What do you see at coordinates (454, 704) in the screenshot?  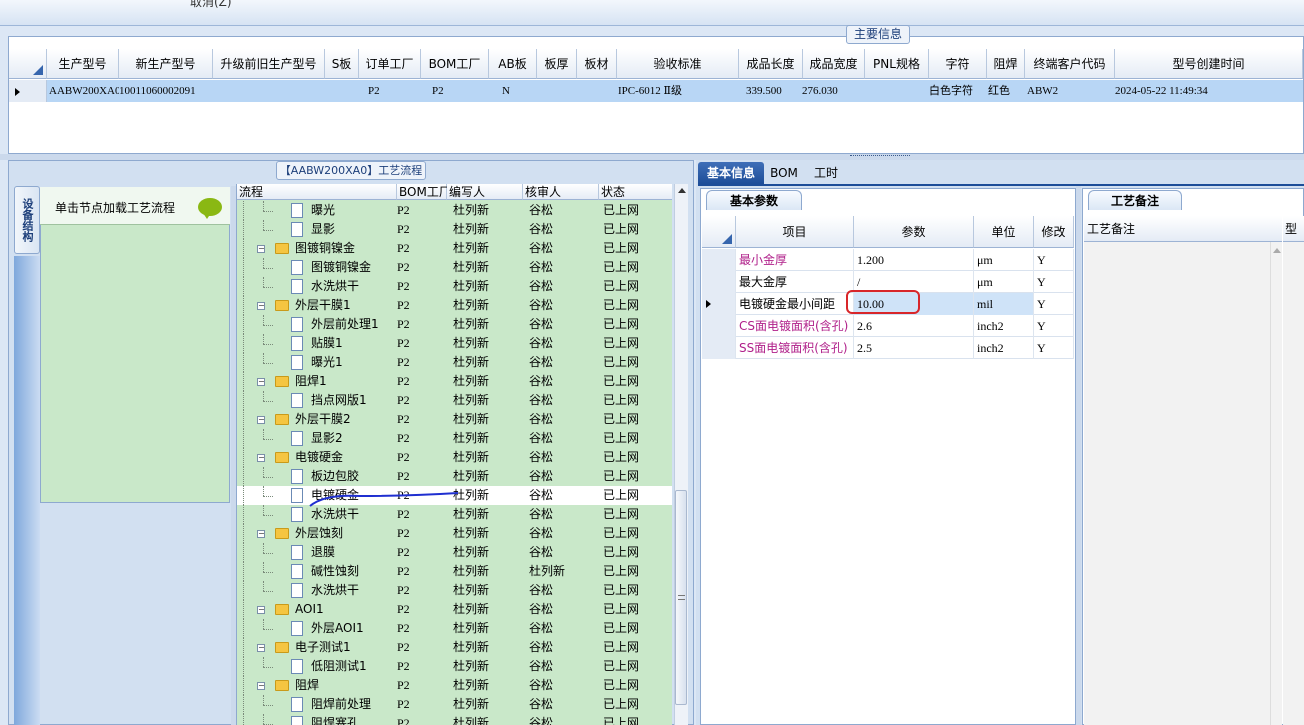 I see `tree-row: 阻焊前处理 P2 杜列新 谷松 已上网` at bounding box center [454, 704].